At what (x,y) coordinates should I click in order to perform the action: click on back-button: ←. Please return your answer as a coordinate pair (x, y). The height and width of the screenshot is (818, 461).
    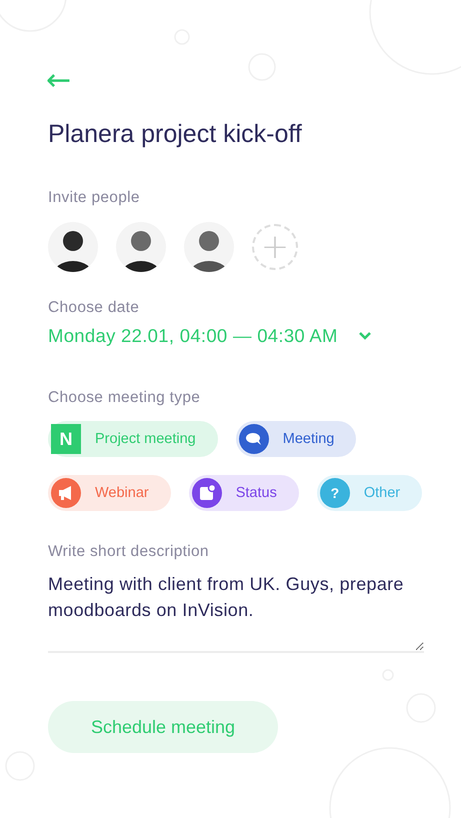
    Looking at the image, I should click on (59, 81).